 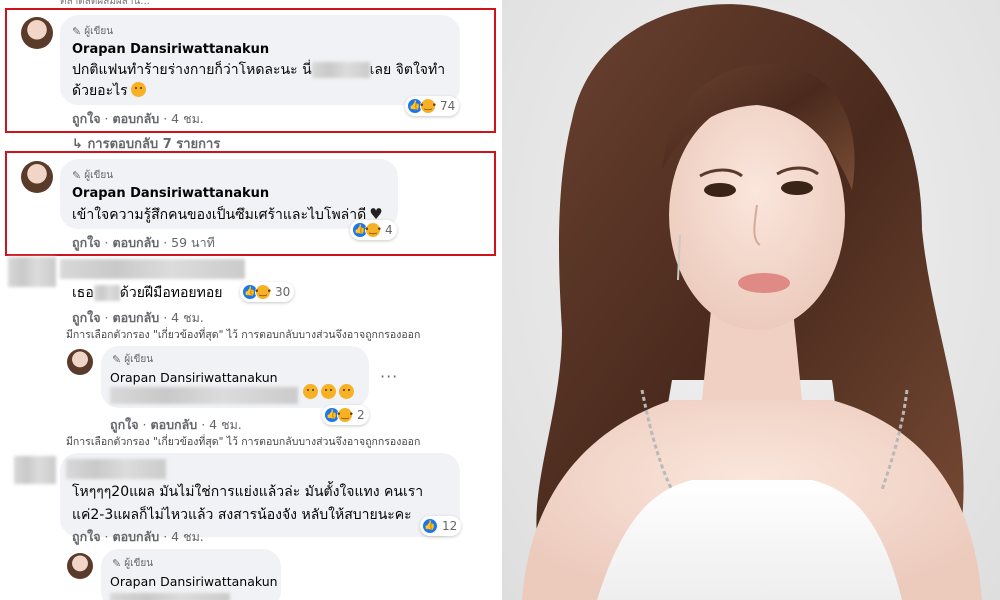 I want to click on reaction-number: 2, so click(x=361, y=415).